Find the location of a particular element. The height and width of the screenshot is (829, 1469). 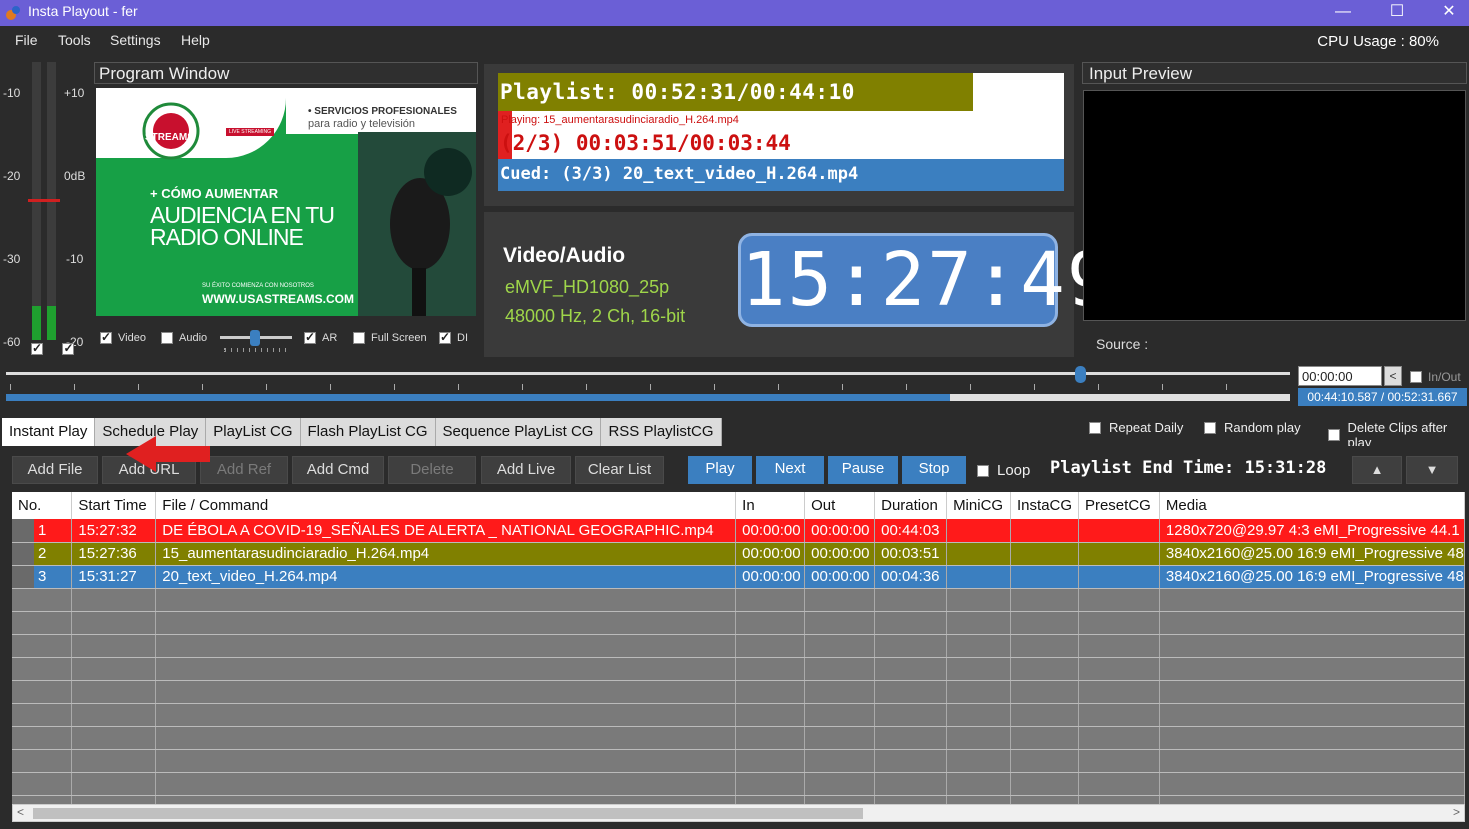

stop-button: Stop is located at coordinates (934, 470).